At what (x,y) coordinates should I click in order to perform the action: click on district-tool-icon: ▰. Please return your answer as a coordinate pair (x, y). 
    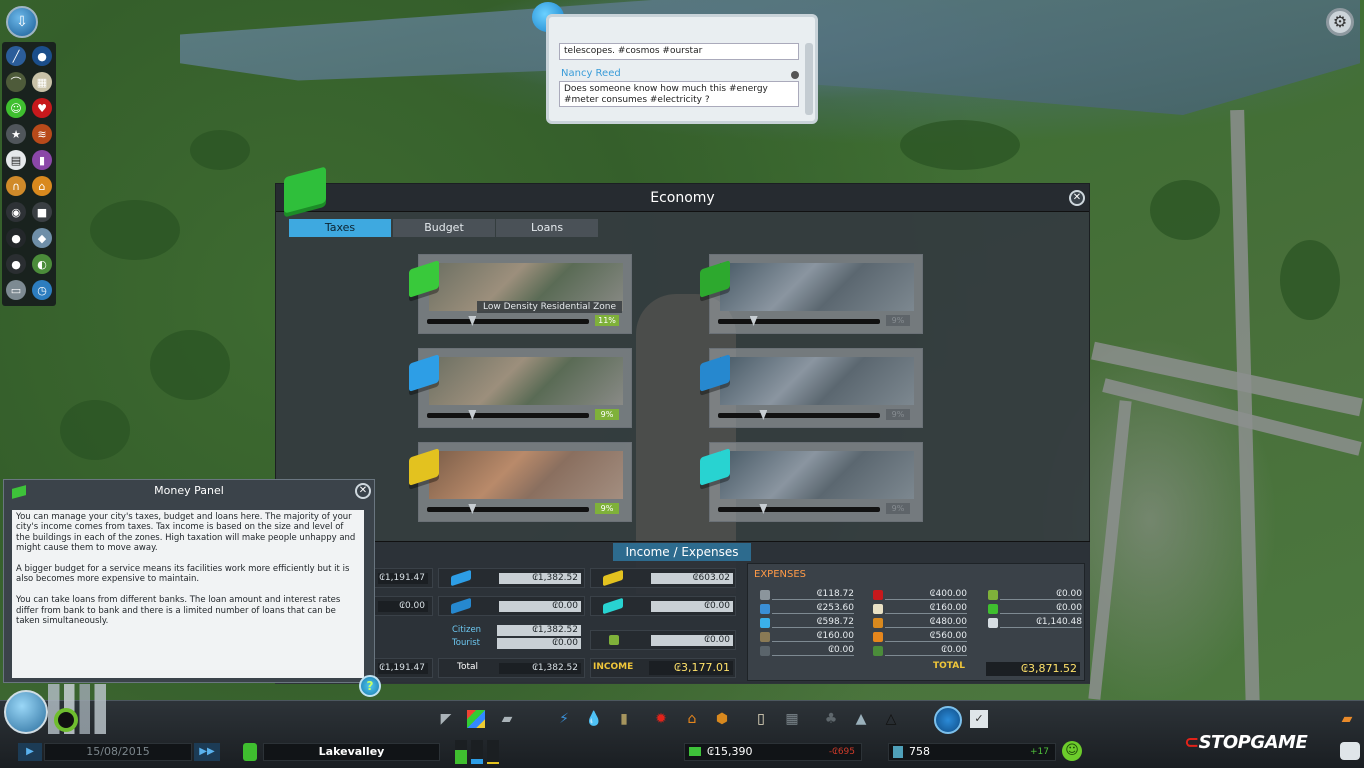
    Looking at the image, I should click on (507, 719).